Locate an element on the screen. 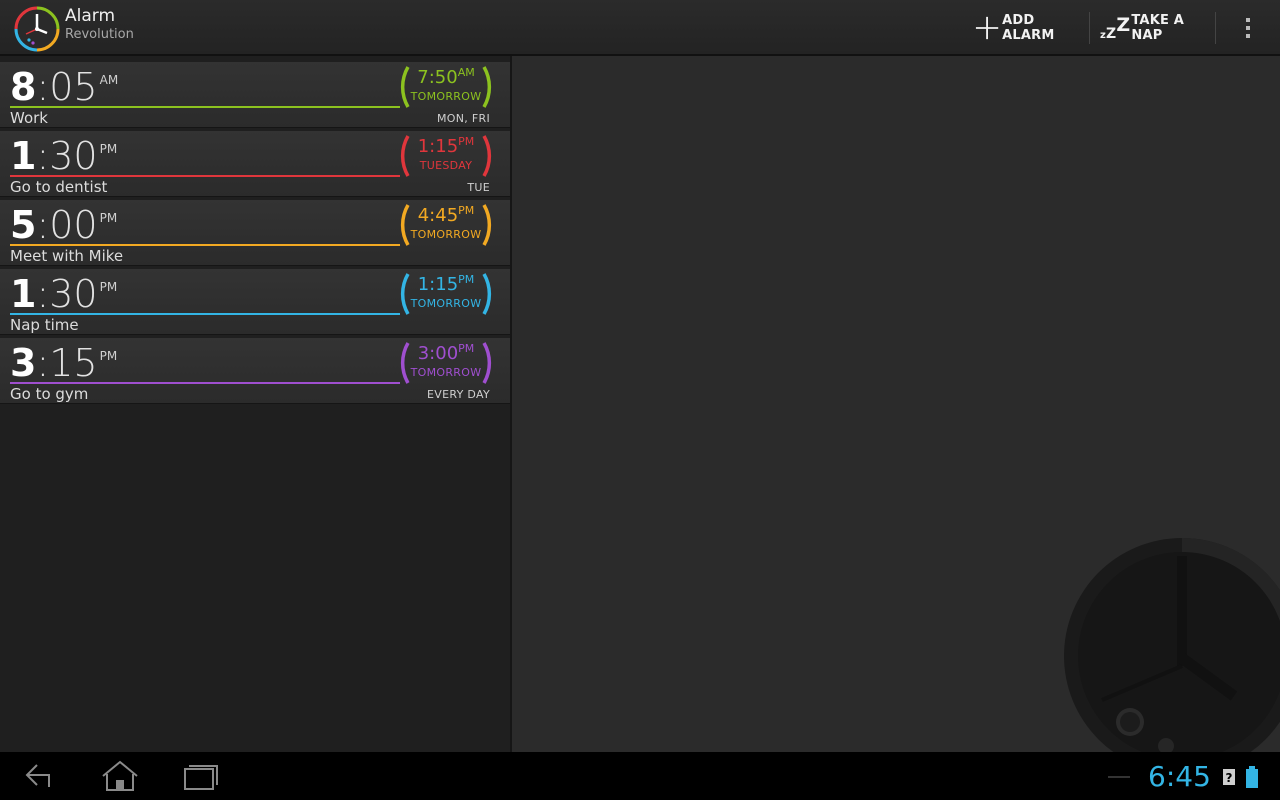 This screenshot has height=800, width=1280. alarm-hour: 3 is located at coordinates (23, 363).